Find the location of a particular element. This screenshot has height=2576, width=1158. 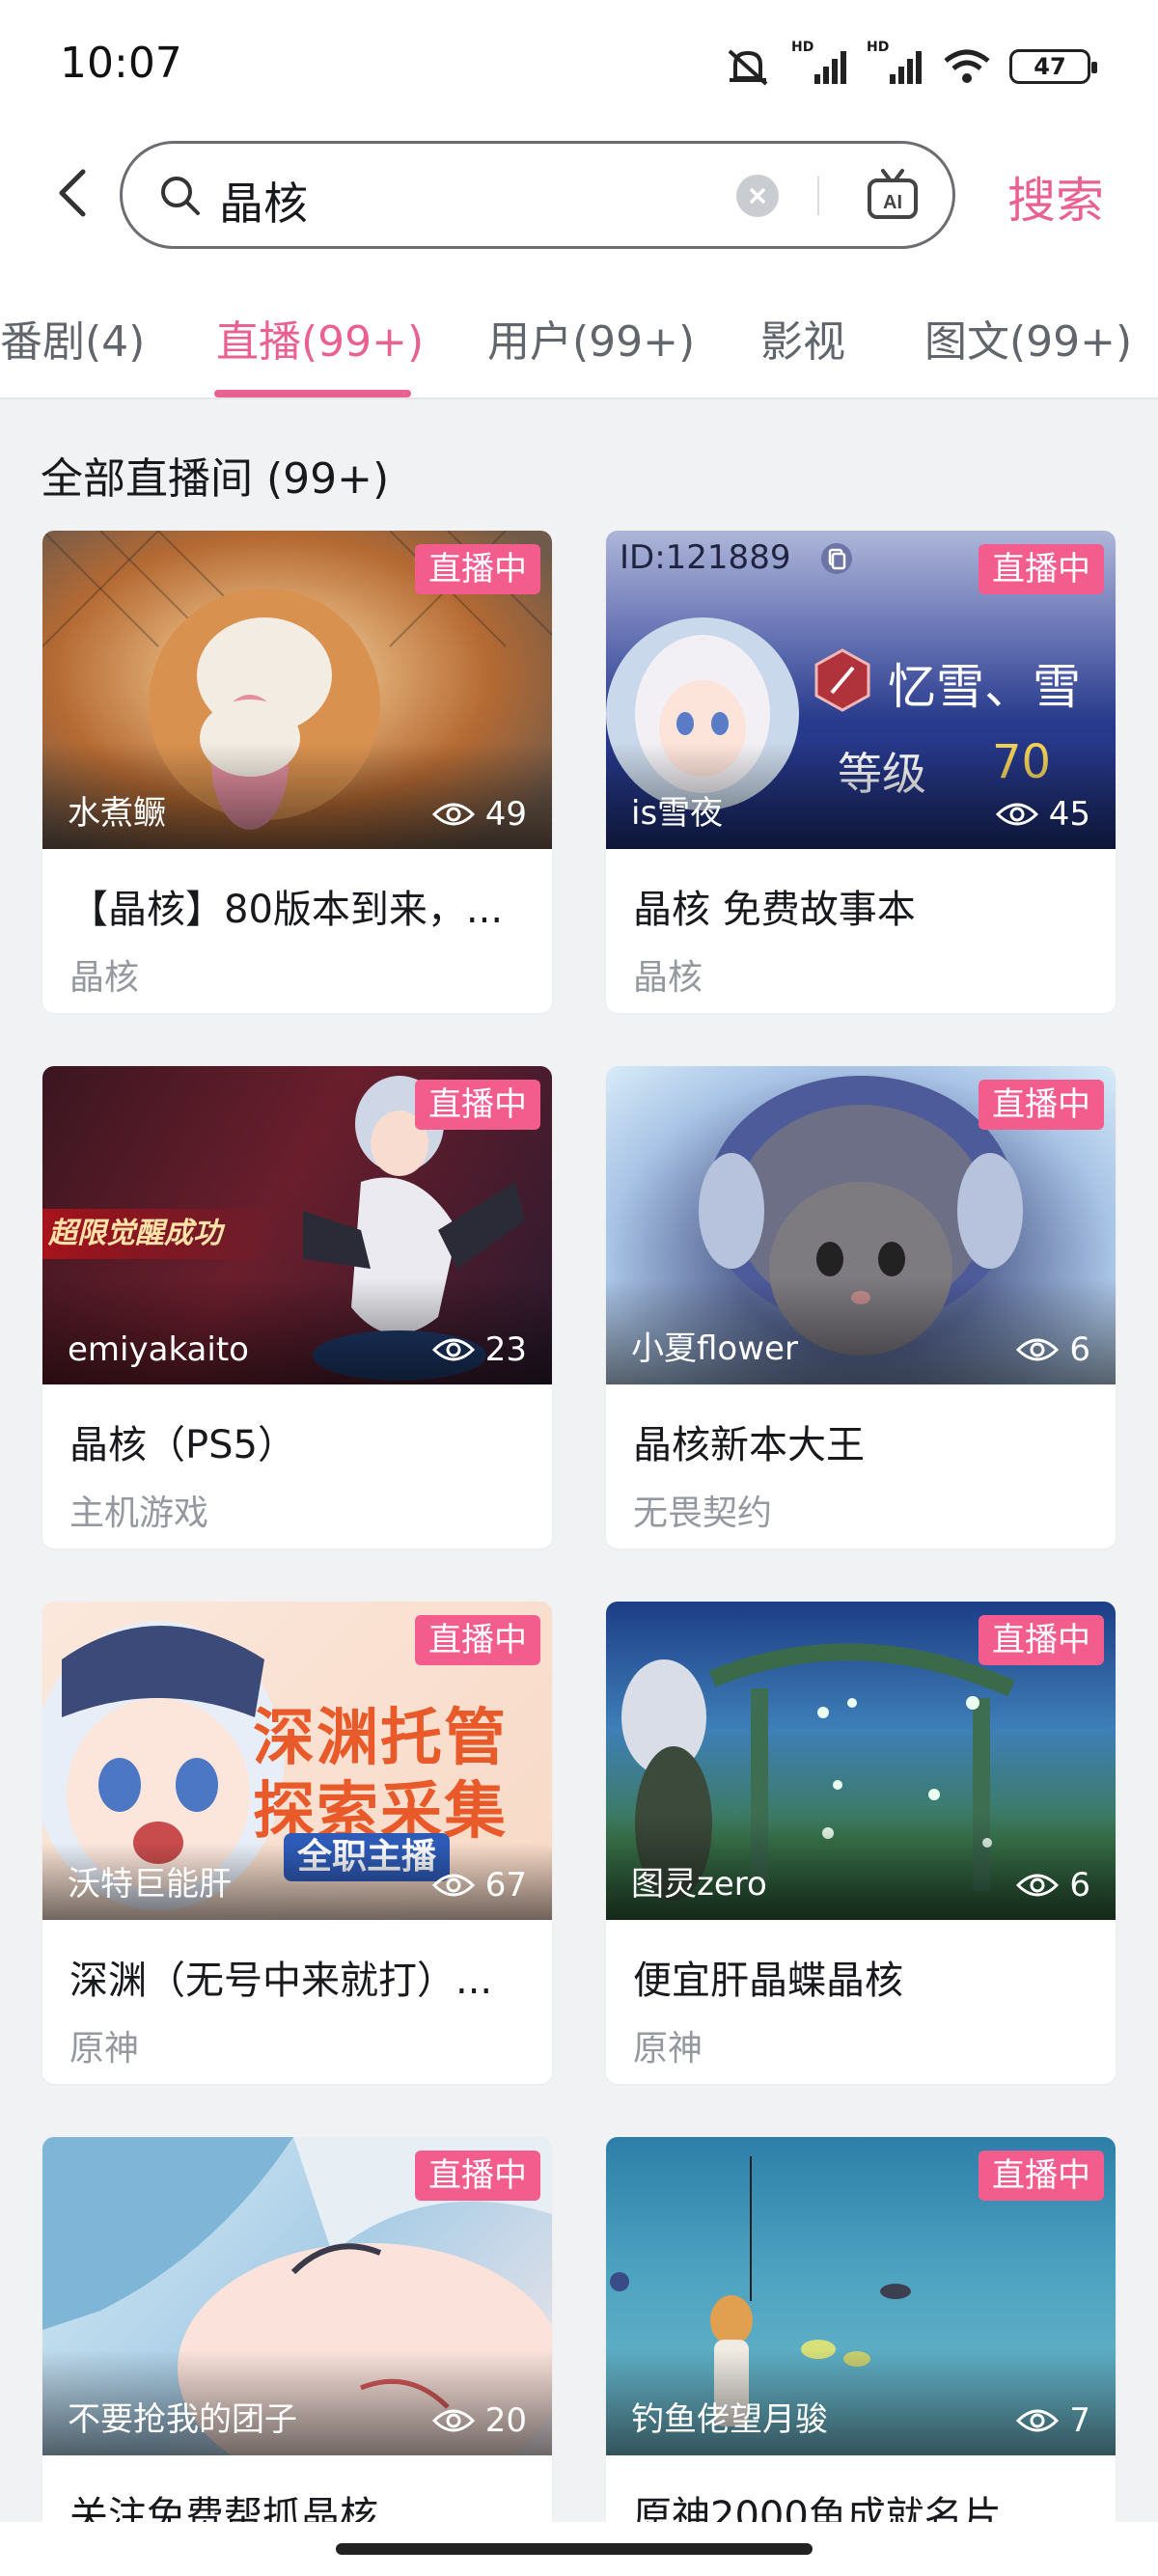

card-category: 原神 is located at coordinates (668, 2049).